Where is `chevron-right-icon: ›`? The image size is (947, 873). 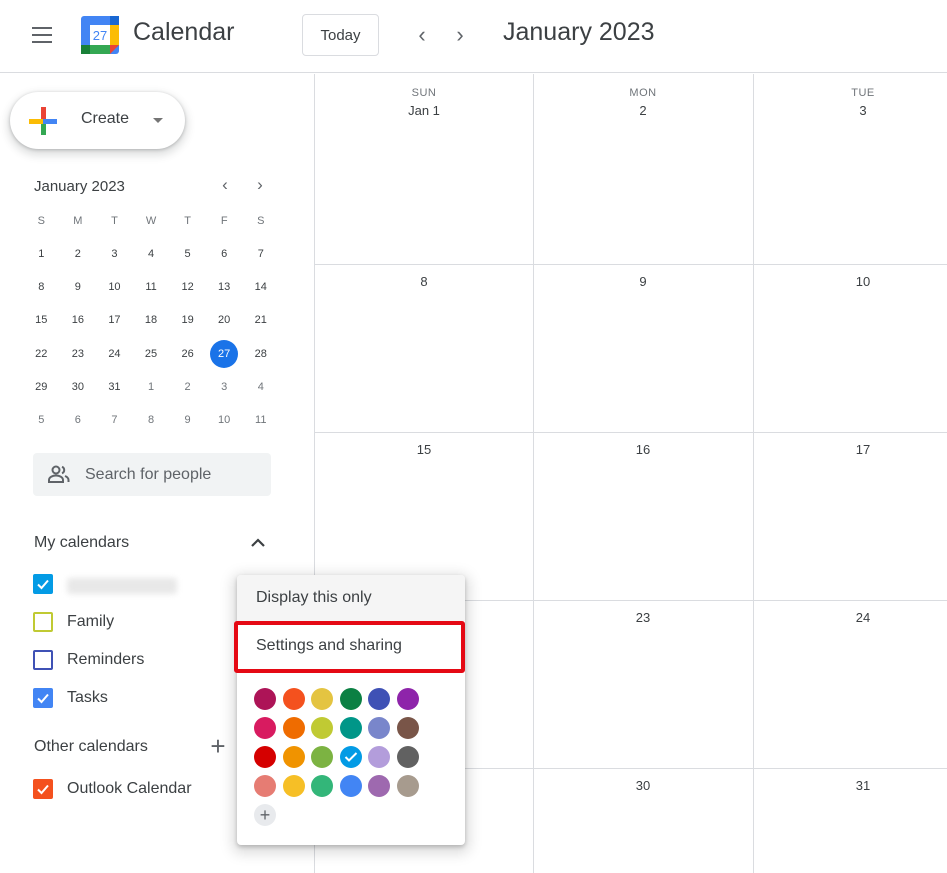 chevron-right-icon: › is located at coordinates (460, 35).